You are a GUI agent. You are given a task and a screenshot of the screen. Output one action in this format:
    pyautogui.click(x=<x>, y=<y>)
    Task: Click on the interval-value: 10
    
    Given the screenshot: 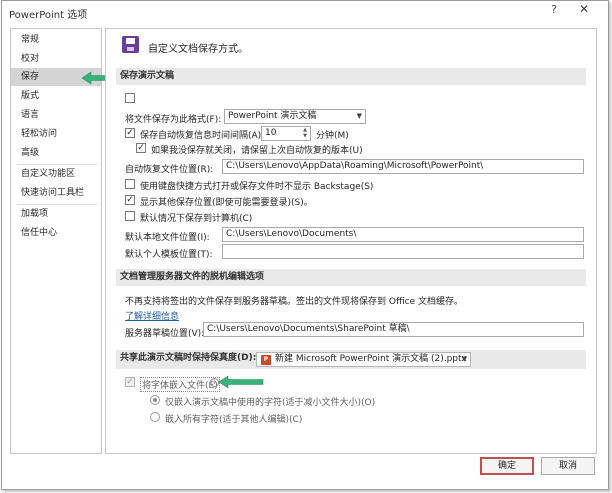 What is the action you would take?
    pyautogui.click(x=271, y=133)
    